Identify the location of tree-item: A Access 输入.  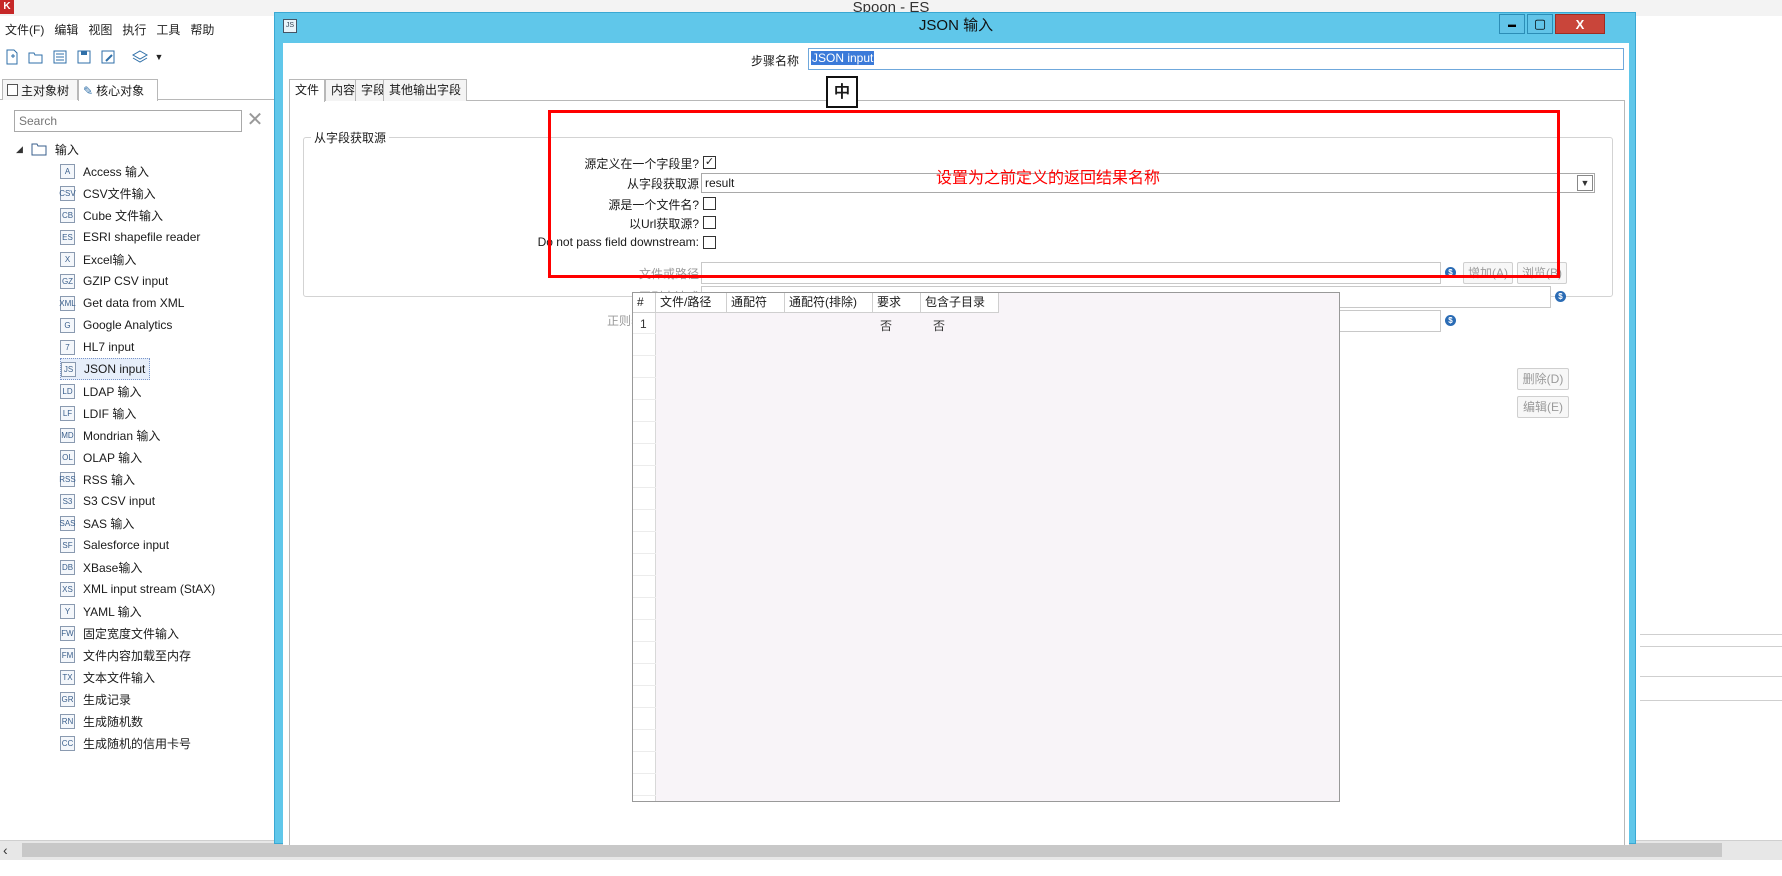
(104, 171).